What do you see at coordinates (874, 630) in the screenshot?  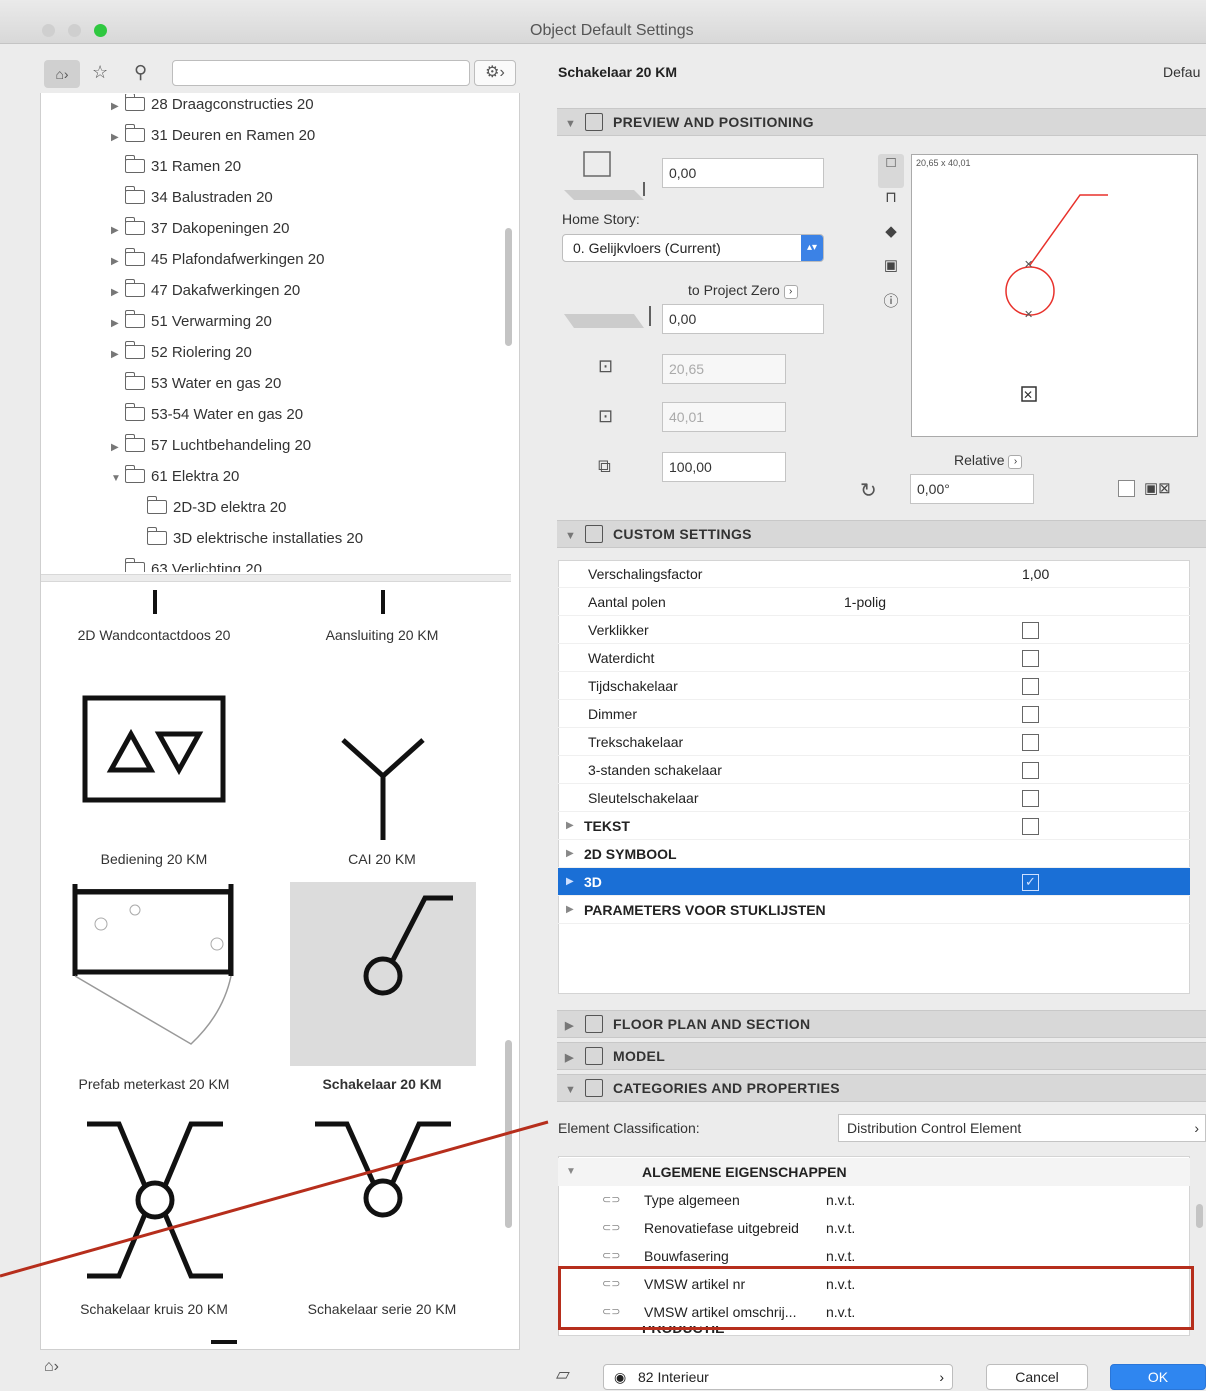 I see `param-row: Verklikker` at bounding box center [874, 630].